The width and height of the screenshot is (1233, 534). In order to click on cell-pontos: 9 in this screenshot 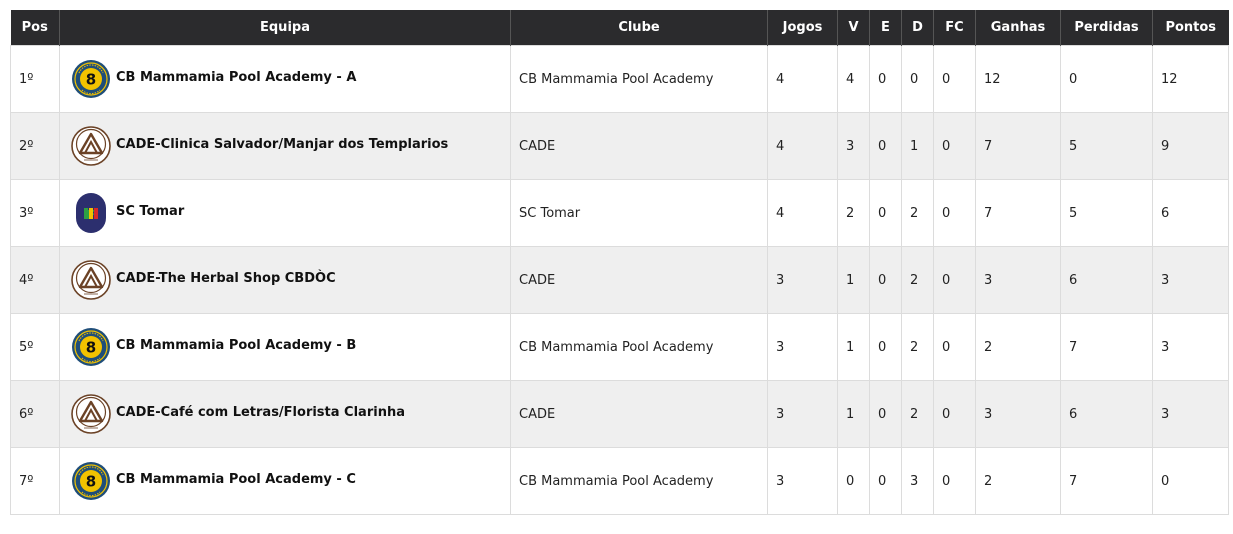, I will do `click(1190, 146)`.